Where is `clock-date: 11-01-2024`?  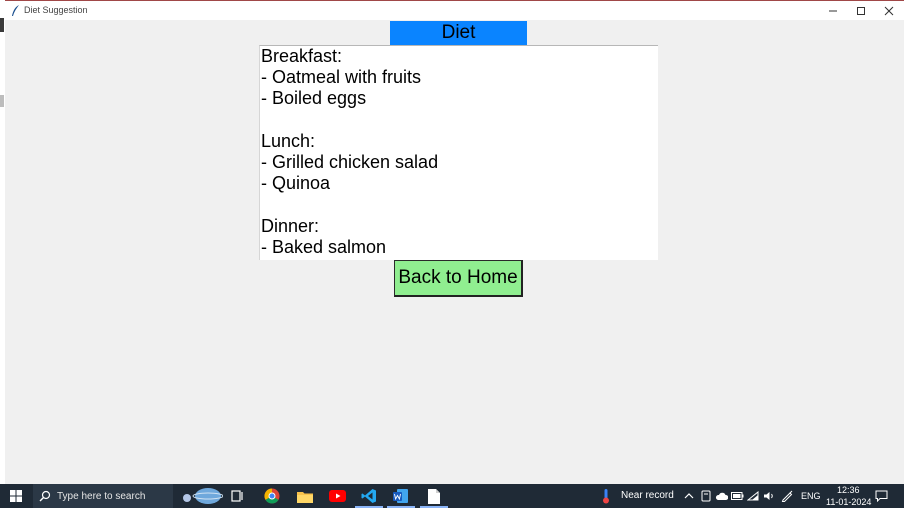 clock-date: 11-01-2024 is located at coordinates (848, 502).